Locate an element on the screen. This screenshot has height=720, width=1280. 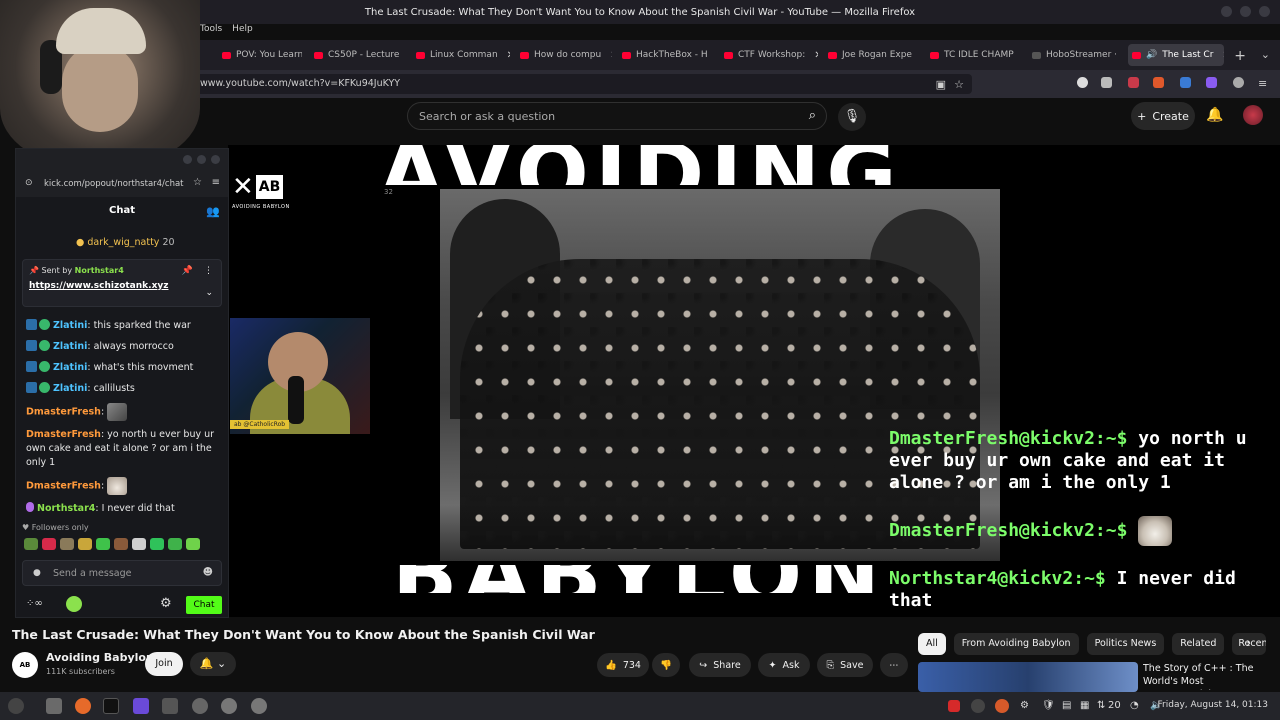
new-tab-icon: + is located at coordinates (1240, 56).